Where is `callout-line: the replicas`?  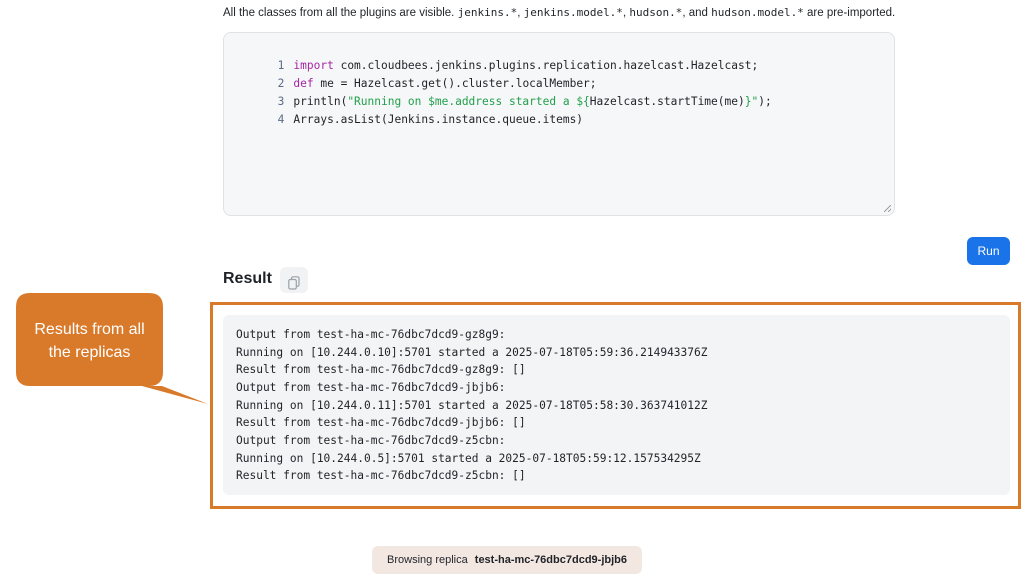
callout-line: the replicas is located at coordinates (89, 352).